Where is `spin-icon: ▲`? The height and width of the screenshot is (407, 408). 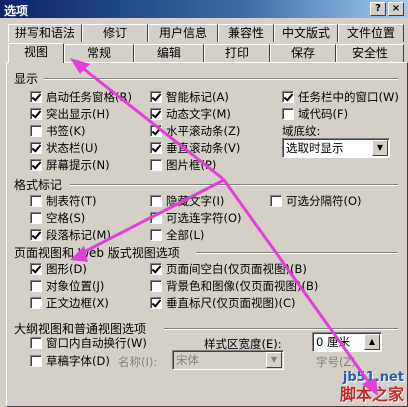 spin-icon: ▲ is located at coordinates (372, 342).